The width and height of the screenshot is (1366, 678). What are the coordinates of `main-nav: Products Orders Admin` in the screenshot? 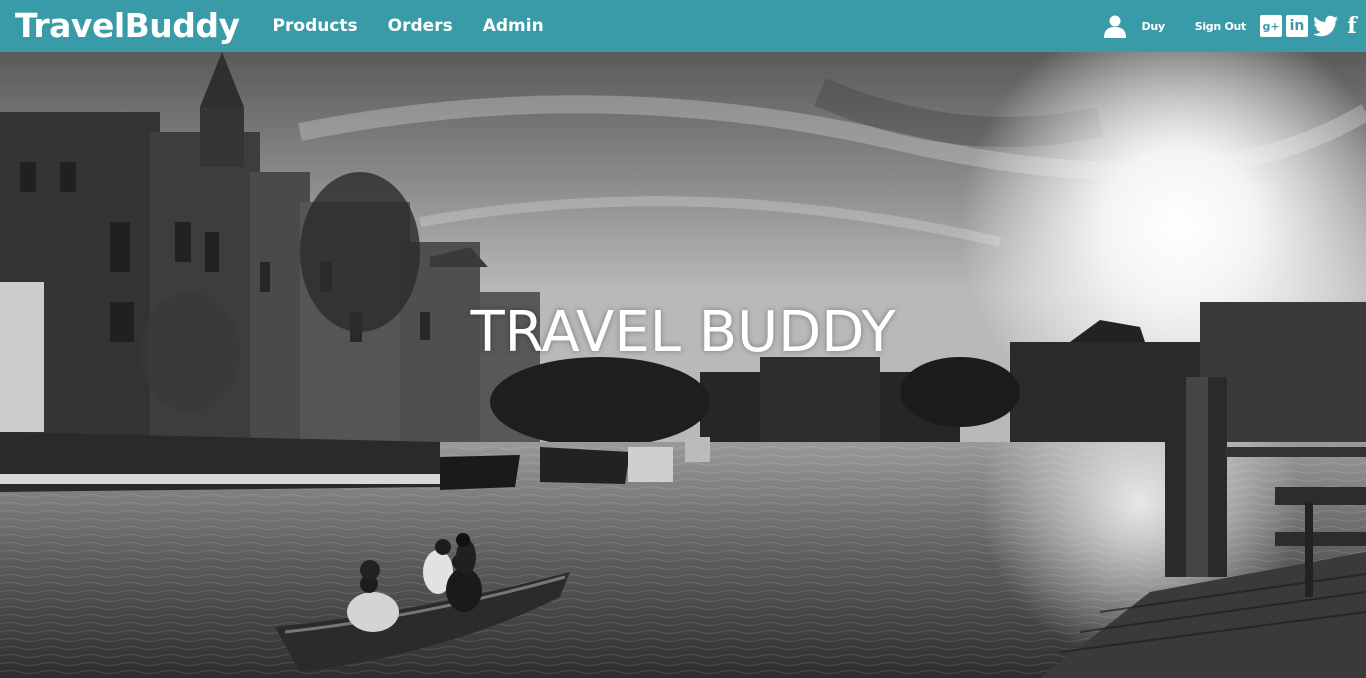 It's located at (408, 26).